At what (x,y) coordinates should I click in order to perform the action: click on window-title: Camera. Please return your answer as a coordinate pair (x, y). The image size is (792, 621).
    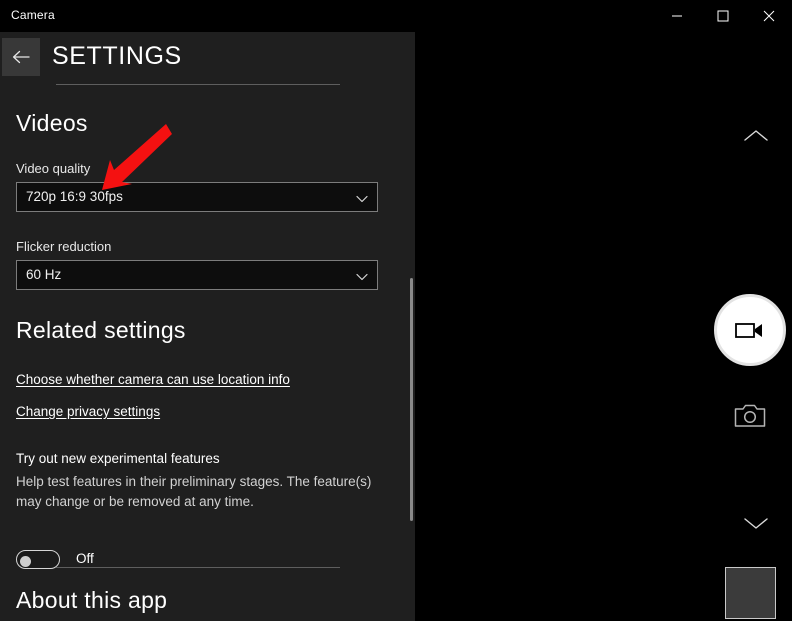
    Looking at the image, I should click on (33, 15).